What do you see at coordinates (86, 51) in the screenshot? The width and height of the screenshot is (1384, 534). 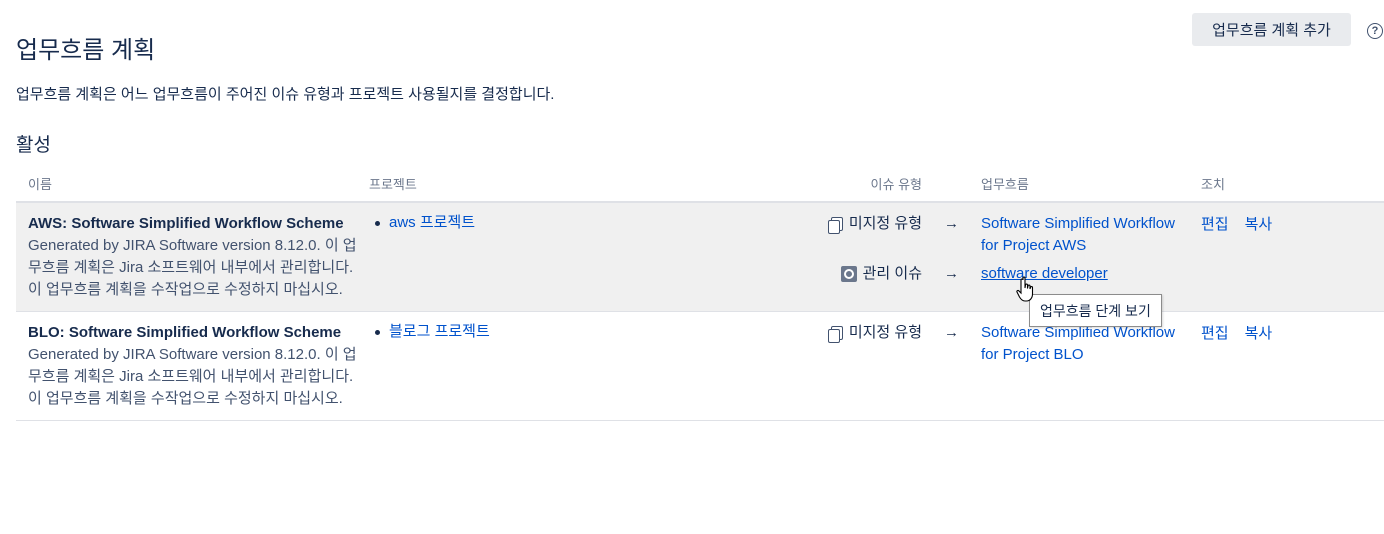 I see `page-title: 업무흐름 계획` at bounding box center [86, 51].